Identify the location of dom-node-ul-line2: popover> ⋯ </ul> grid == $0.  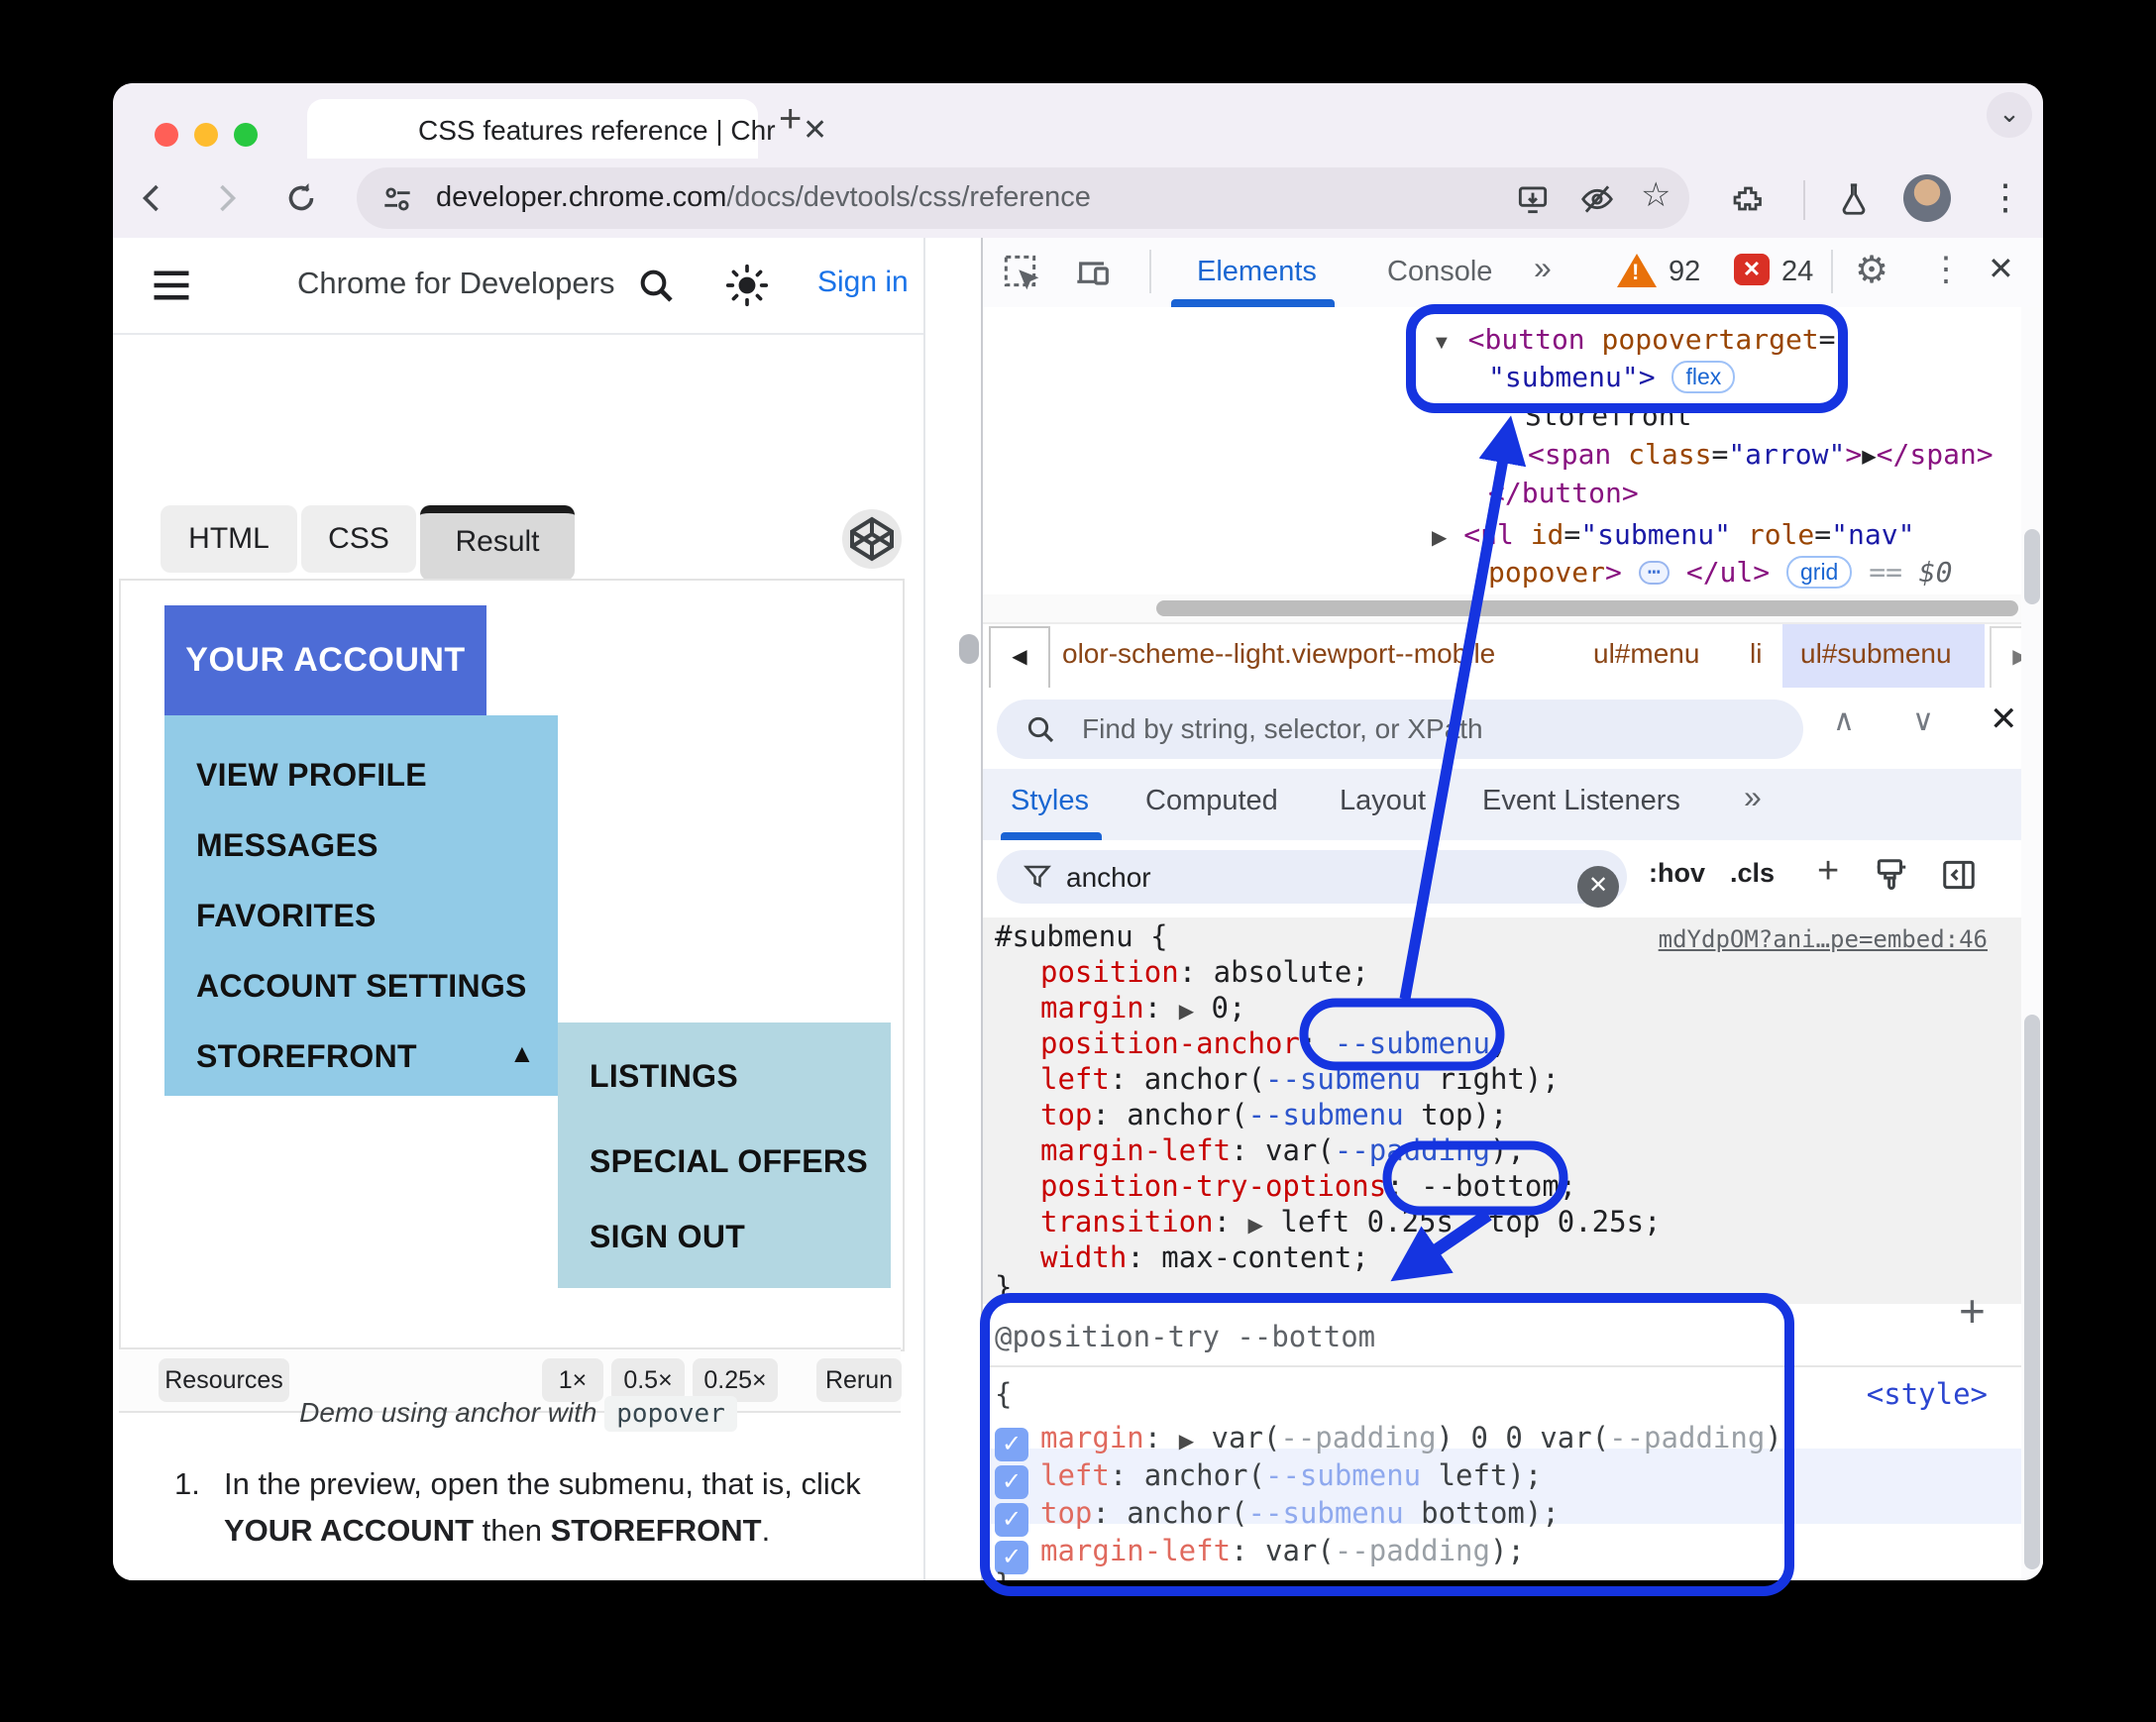
(1721, 572).